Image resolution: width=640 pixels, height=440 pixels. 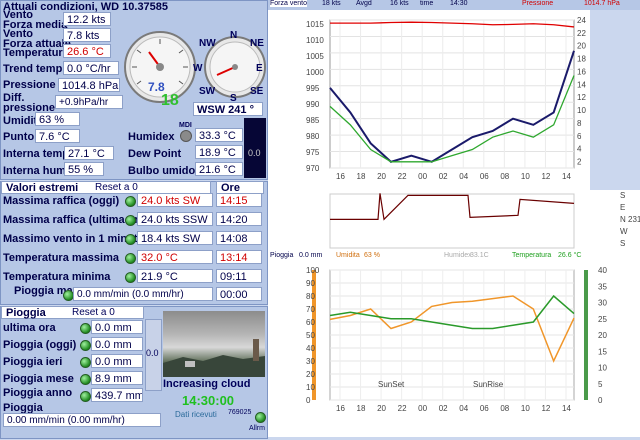 I want to click on int-hum-value: 55 %, so click(x=84, y=169).